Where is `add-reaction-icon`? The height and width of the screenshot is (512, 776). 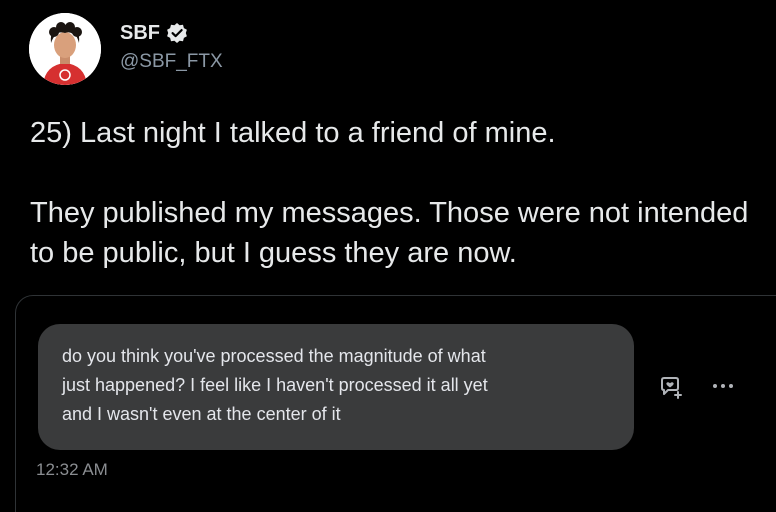
add-reaction-icon is located at coordinates (671, 388).